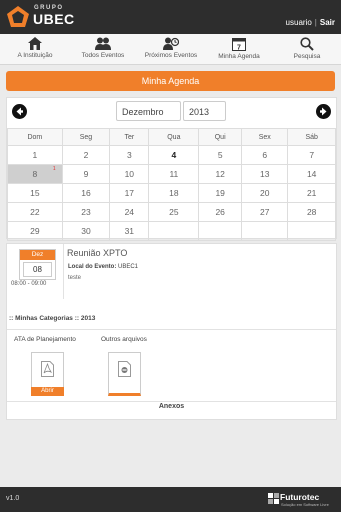 The image size is (341, 512). I want to click on day-cell: 1, so click(35, 155).